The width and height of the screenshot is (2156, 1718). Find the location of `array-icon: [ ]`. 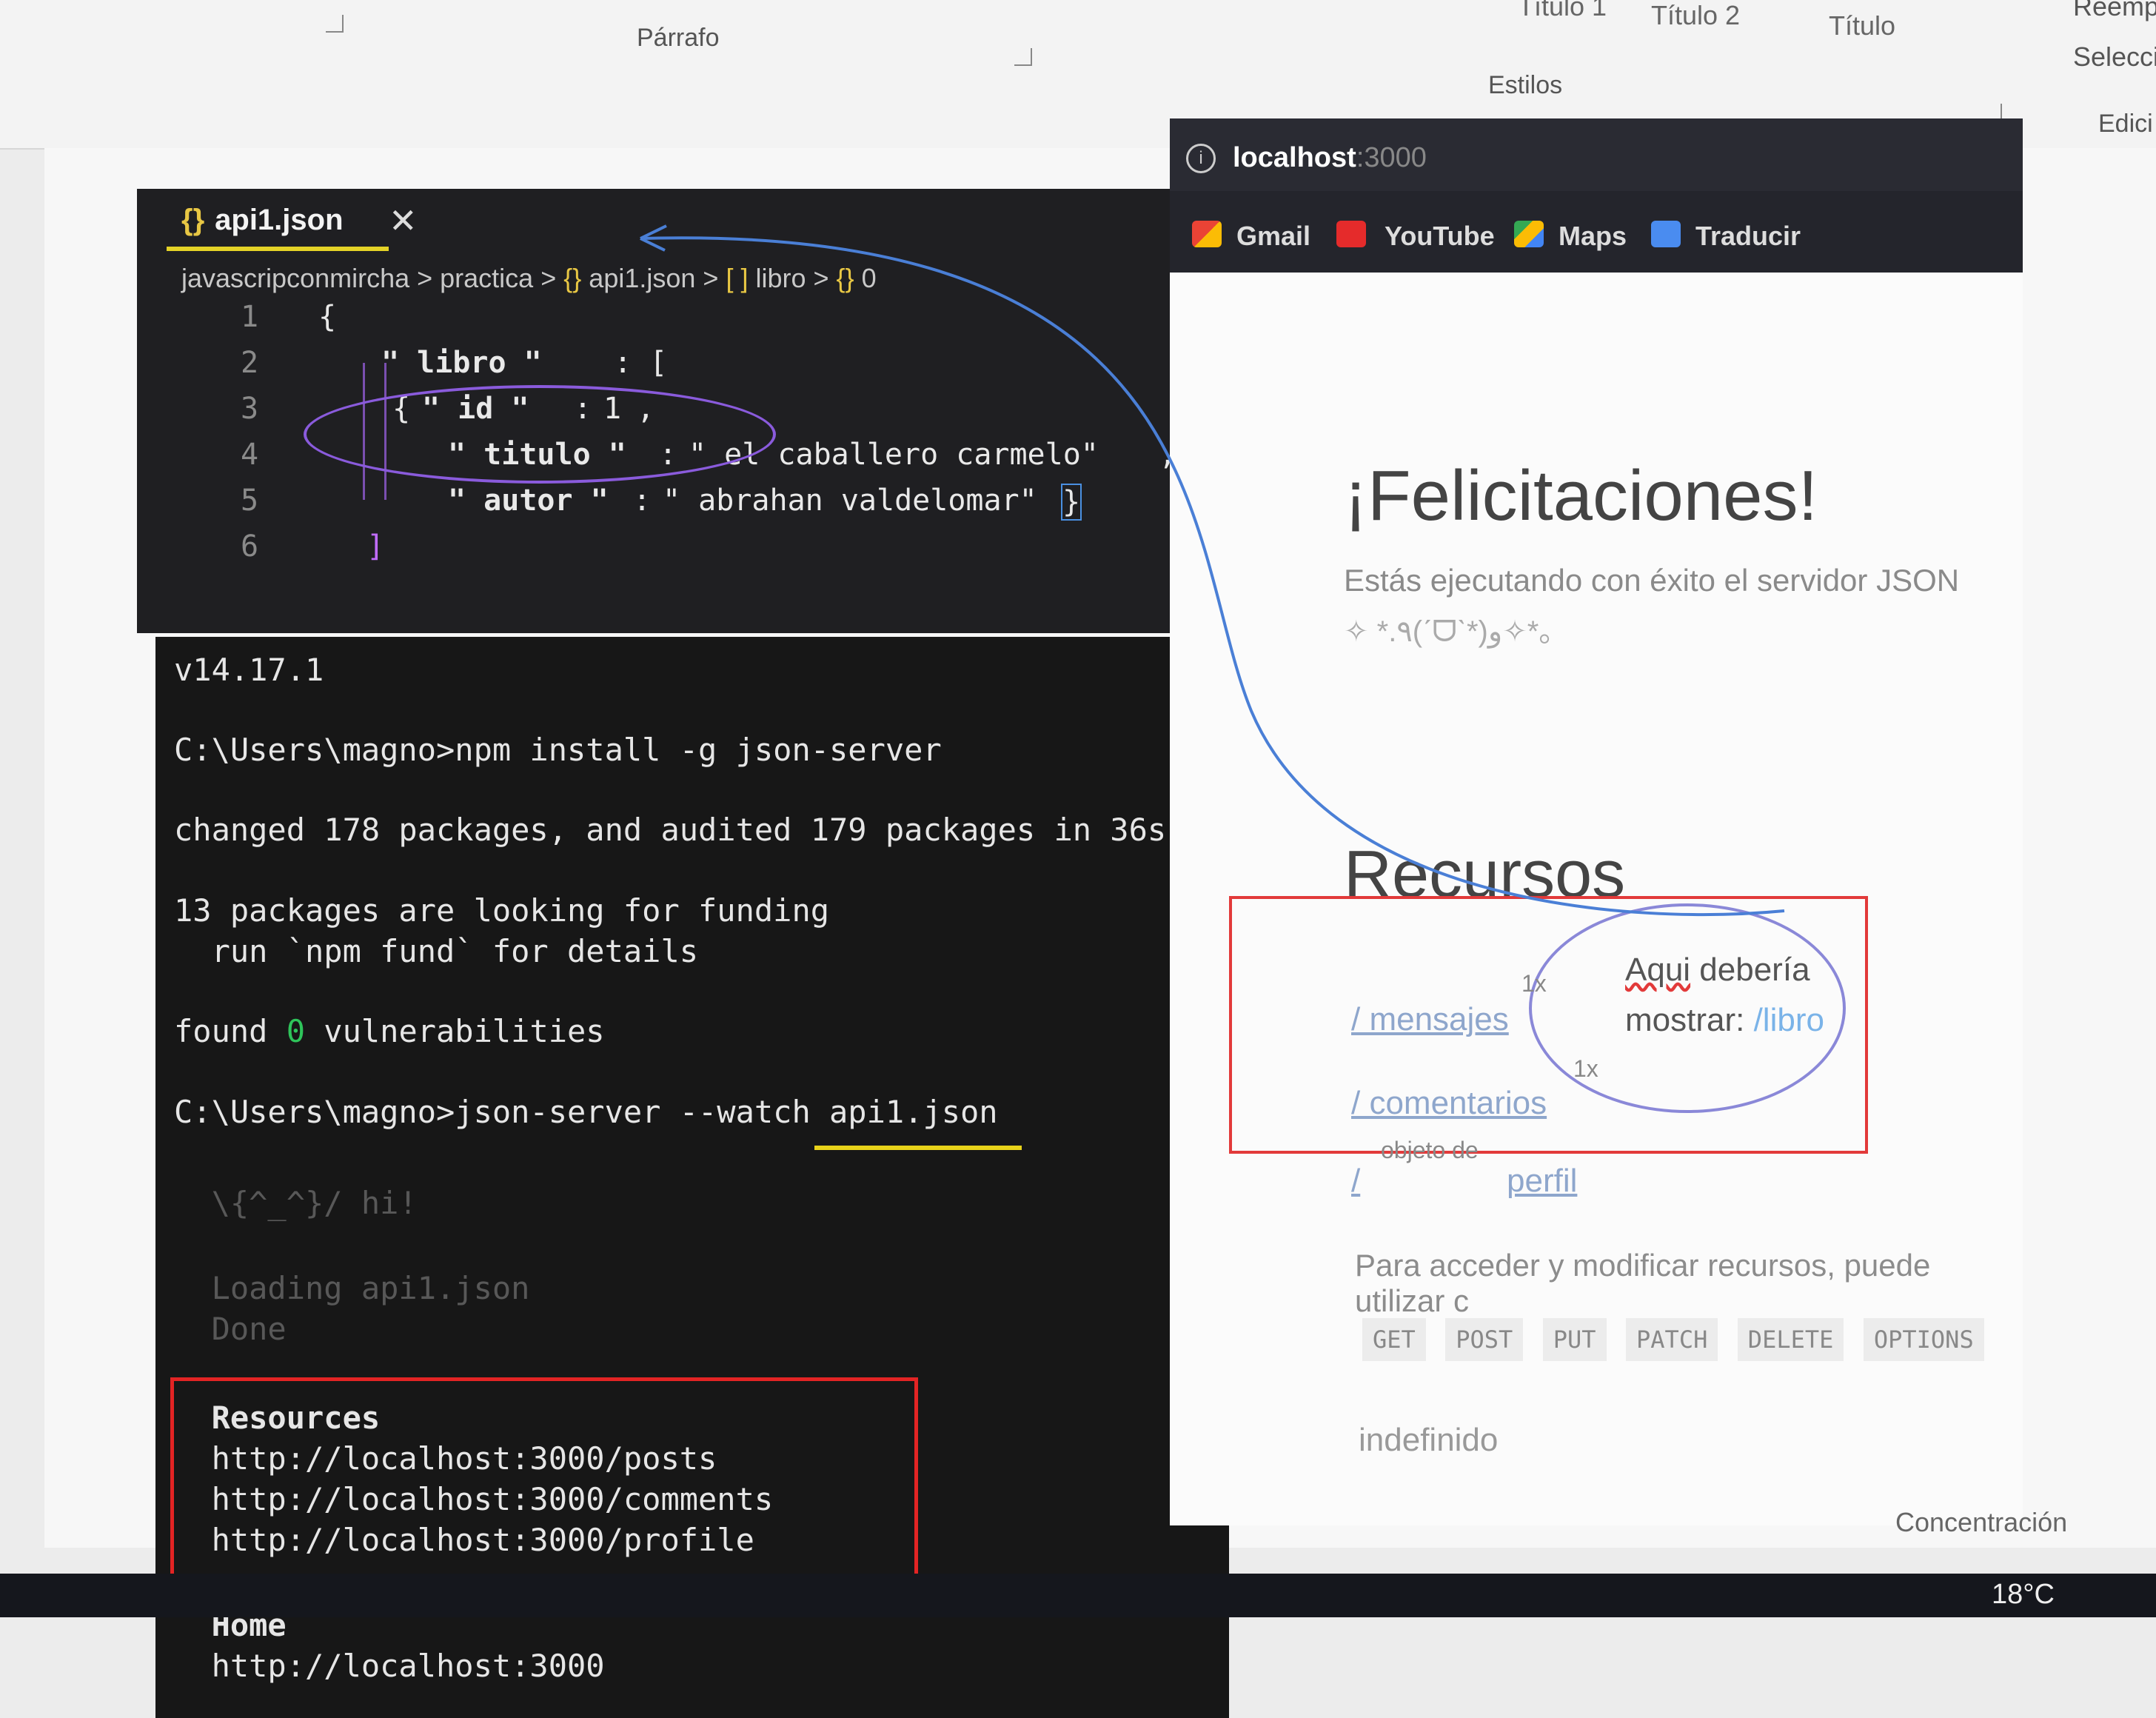

array-icon: [ ] is located at coordinates (737, 278).